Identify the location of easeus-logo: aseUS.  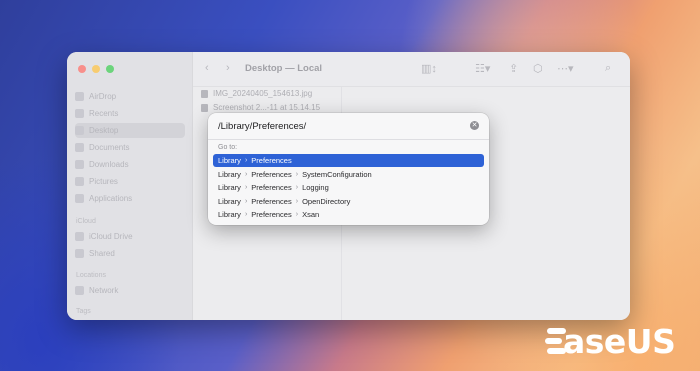
(620, 342).